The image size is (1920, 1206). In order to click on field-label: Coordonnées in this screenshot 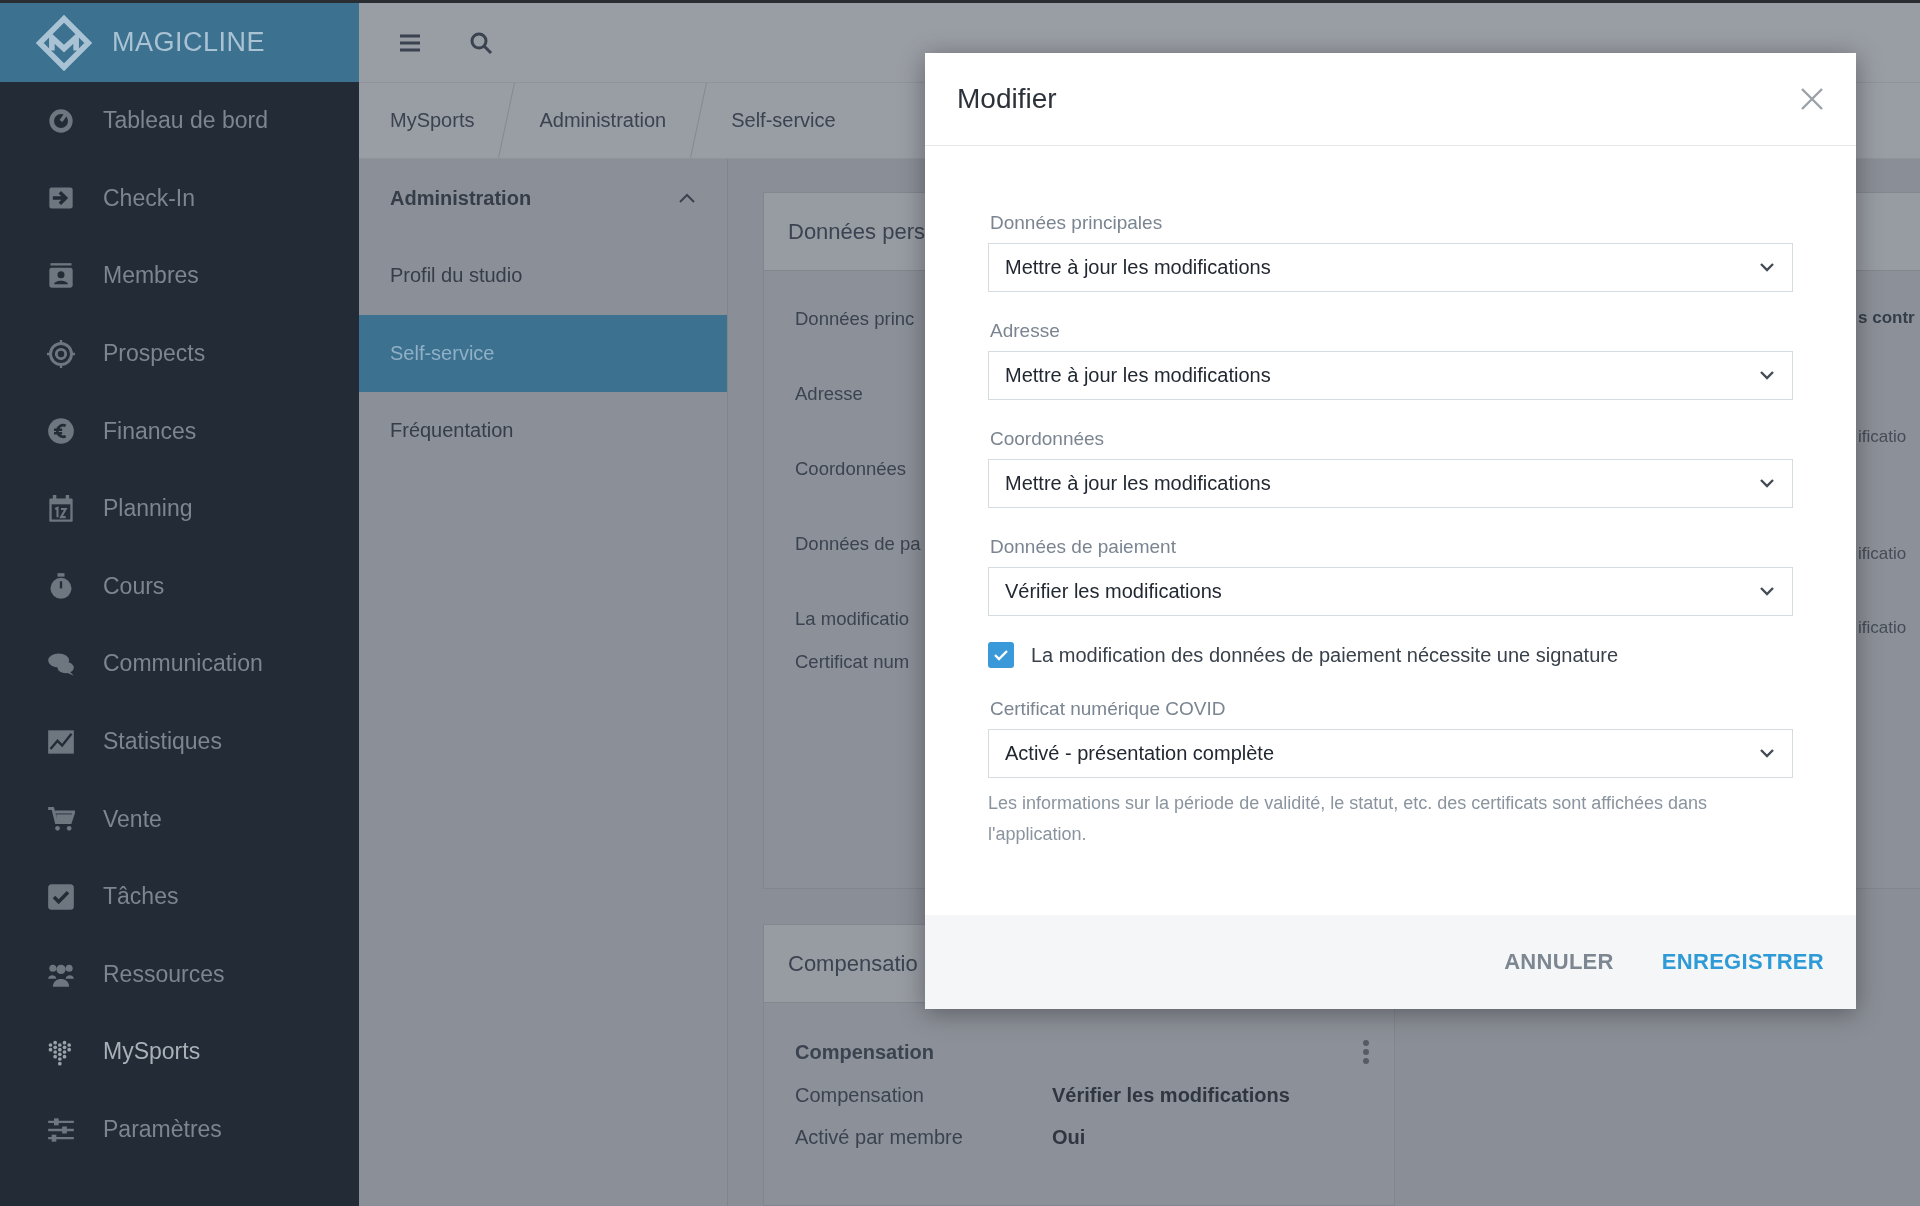, I will do `click(1048, 439)`.